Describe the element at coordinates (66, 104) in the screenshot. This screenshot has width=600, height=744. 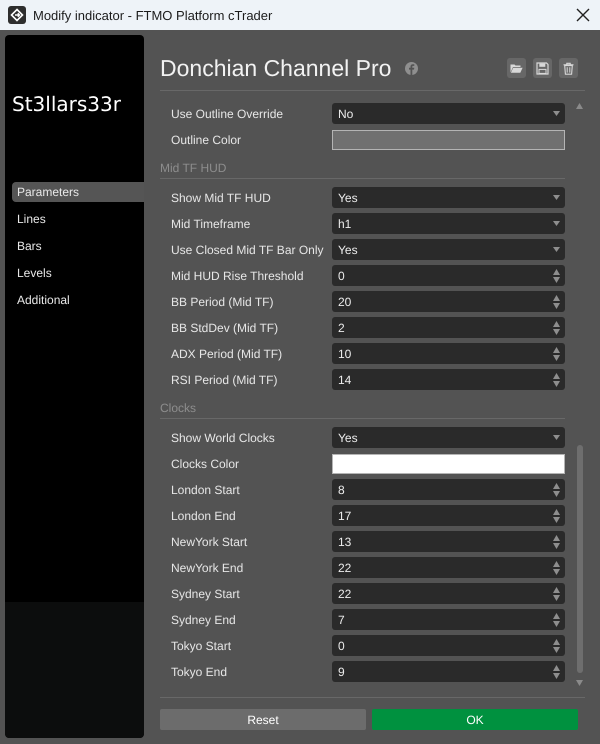
I see `logo-text: St3llars33r` at that location.